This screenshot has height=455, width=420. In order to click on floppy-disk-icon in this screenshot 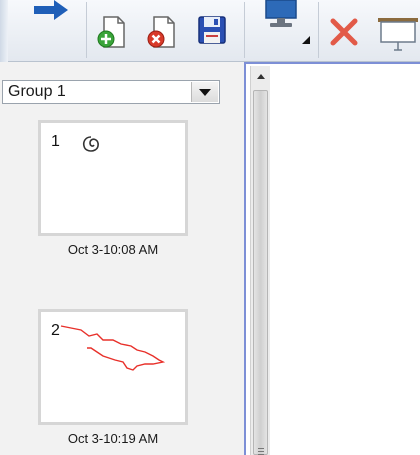, I will do `click(212, 30)`.